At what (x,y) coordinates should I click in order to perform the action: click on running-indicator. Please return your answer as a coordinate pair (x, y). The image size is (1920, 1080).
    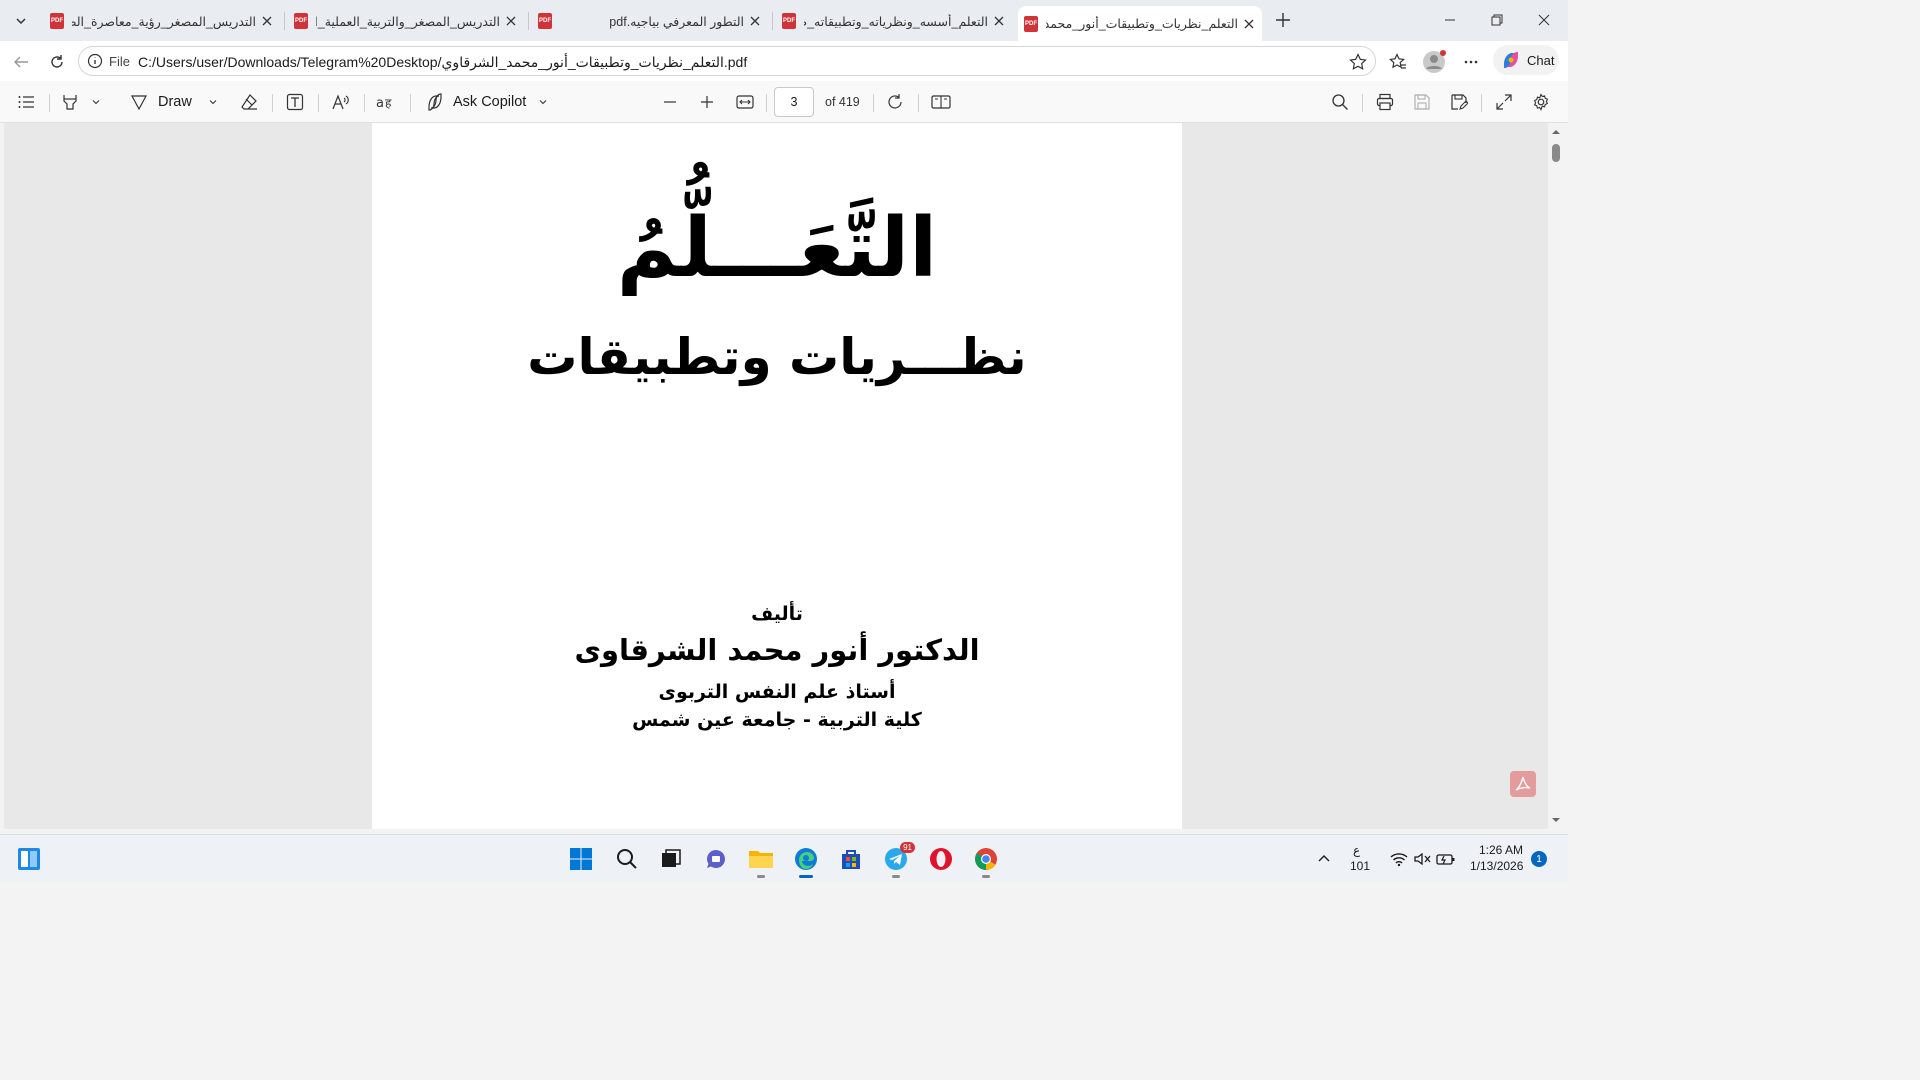
    Looking at the image, I should click on (761, 876).